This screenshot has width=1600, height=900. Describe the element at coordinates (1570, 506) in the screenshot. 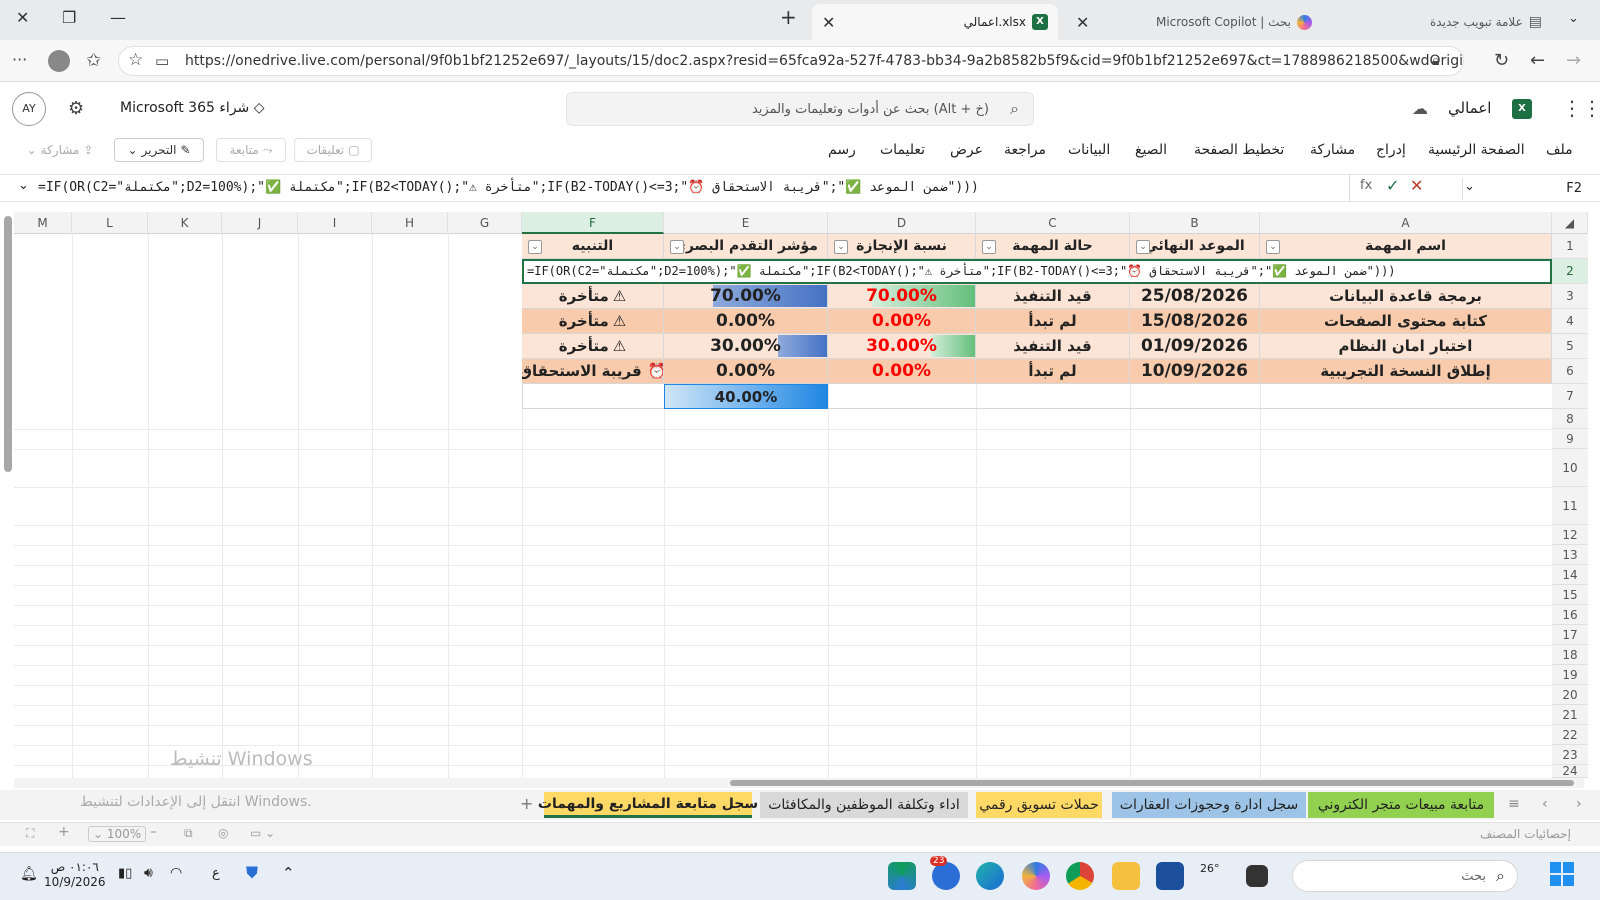

I see `row-header-11: 11` at that location.